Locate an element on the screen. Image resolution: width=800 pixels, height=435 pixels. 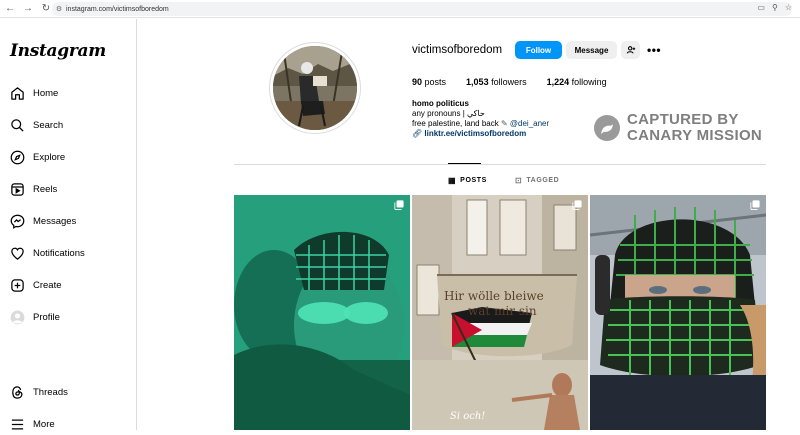
search-icon is located at coordinates (17, 125).